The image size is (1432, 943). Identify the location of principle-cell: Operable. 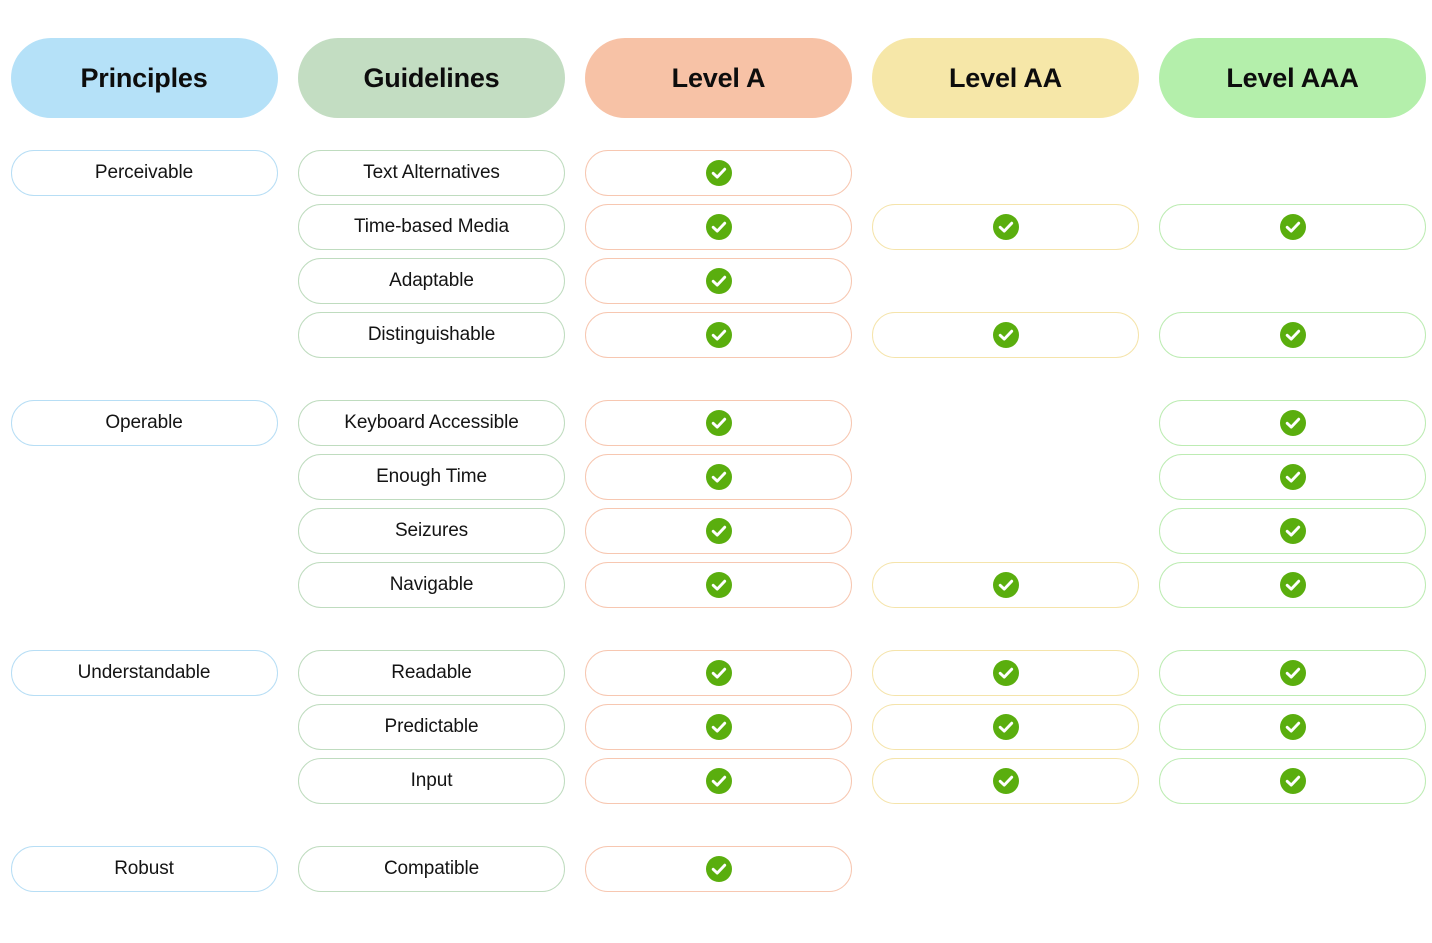
(144, 423).